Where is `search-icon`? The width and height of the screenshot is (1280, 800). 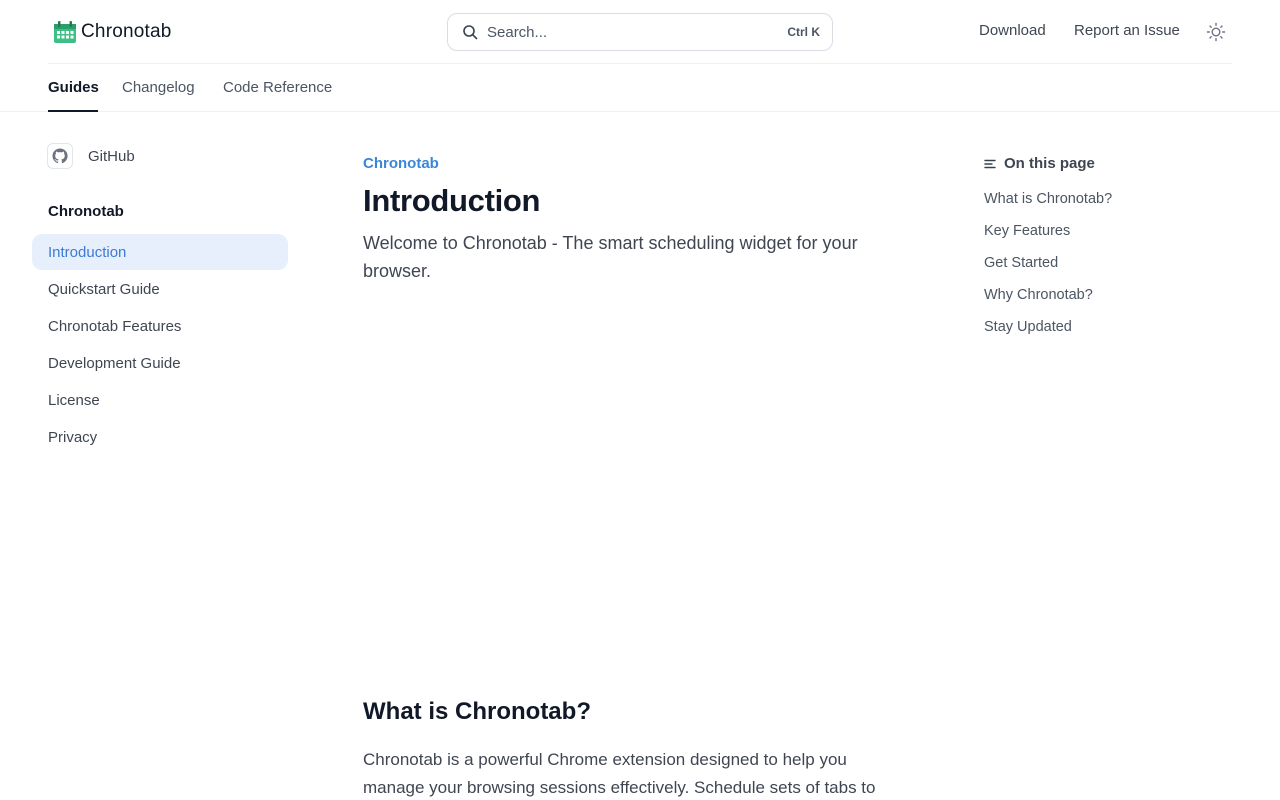
search-icon is located at coordinates (470, 32).